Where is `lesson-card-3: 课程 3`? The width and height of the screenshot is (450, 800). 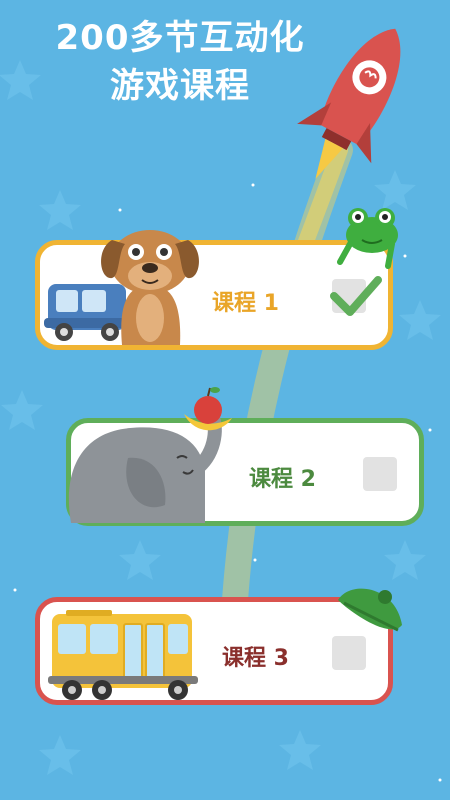
lesson-card-3: 课程 3 is located at coordinates (214, 651).